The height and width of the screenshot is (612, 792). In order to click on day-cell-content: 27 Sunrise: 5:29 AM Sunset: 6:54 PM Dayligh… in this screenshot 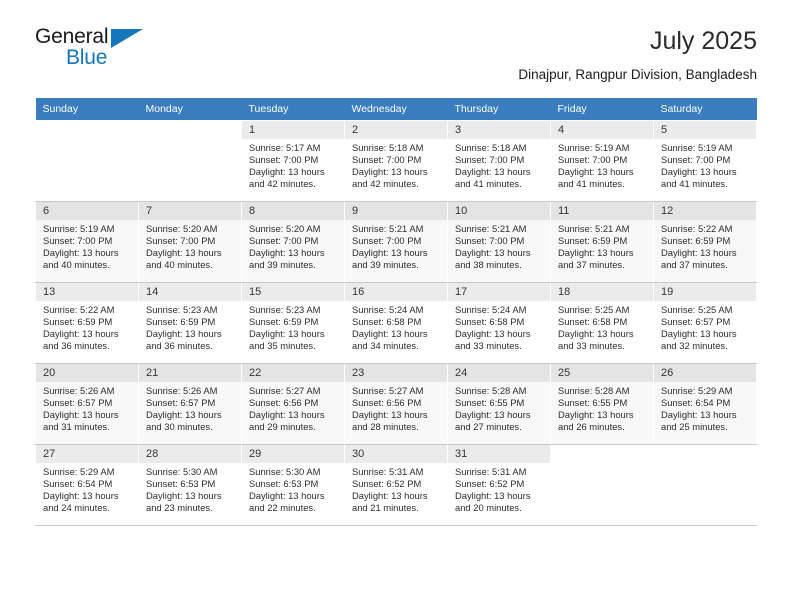, I will do `click(87, 485)`.